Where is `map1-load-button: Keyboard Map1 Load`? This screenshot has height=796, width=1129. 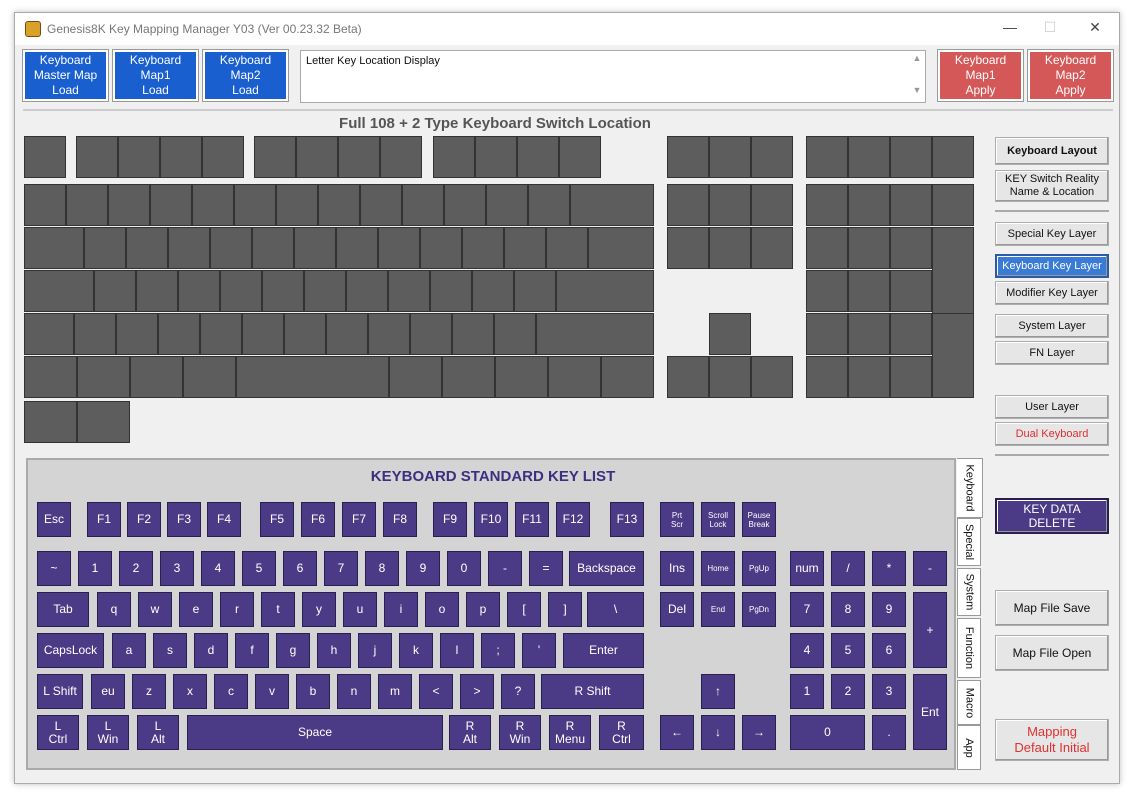 map1-load-button: Keyboard Map1 Load is located at coordinates (155, 75).